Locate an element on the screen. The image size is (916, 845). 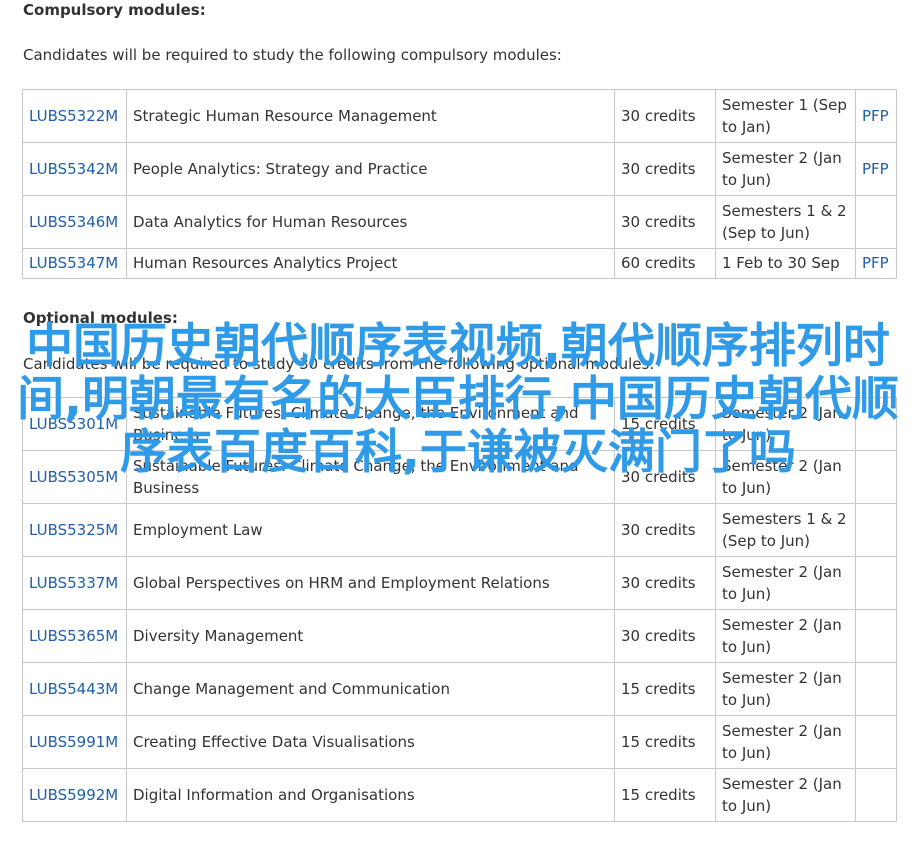
module-title: Human Resources Analytics Project is located at coordinates (370, 263).